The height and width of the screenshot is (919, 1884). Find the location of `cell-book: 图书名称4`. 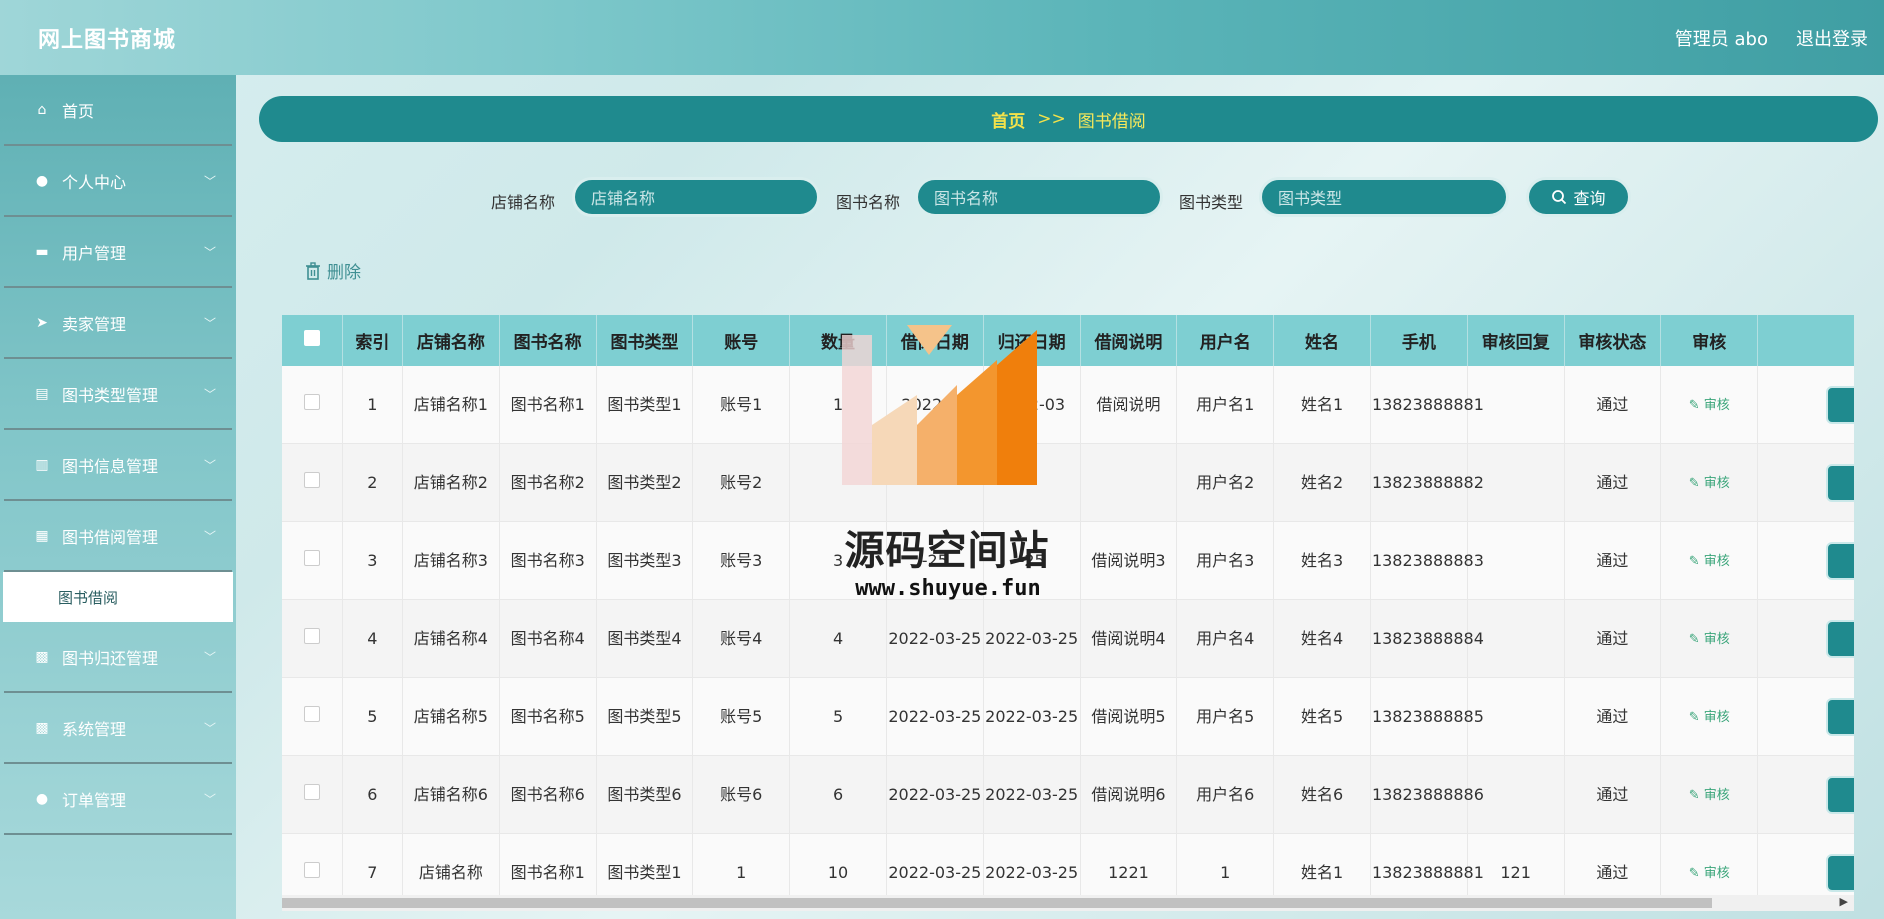

cell-book: 图书名称4 is located at coordinates (548, 638).